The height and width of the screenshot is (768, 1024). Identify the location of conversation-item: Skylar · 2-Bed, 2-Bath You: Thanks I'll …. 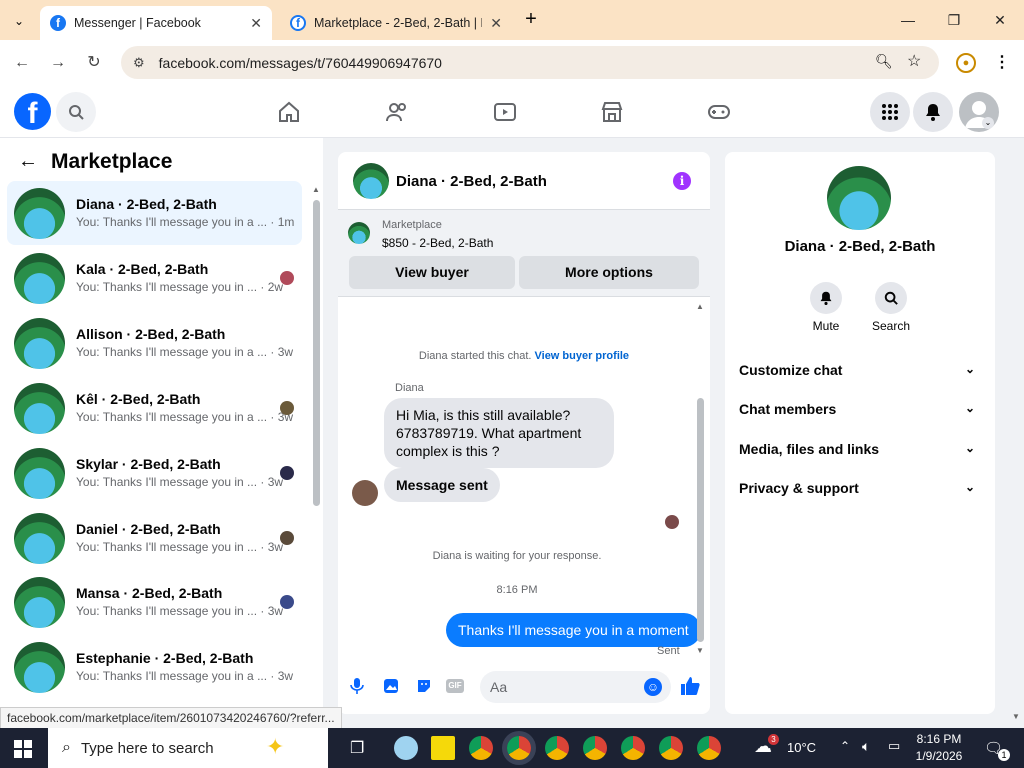
(154, 473).